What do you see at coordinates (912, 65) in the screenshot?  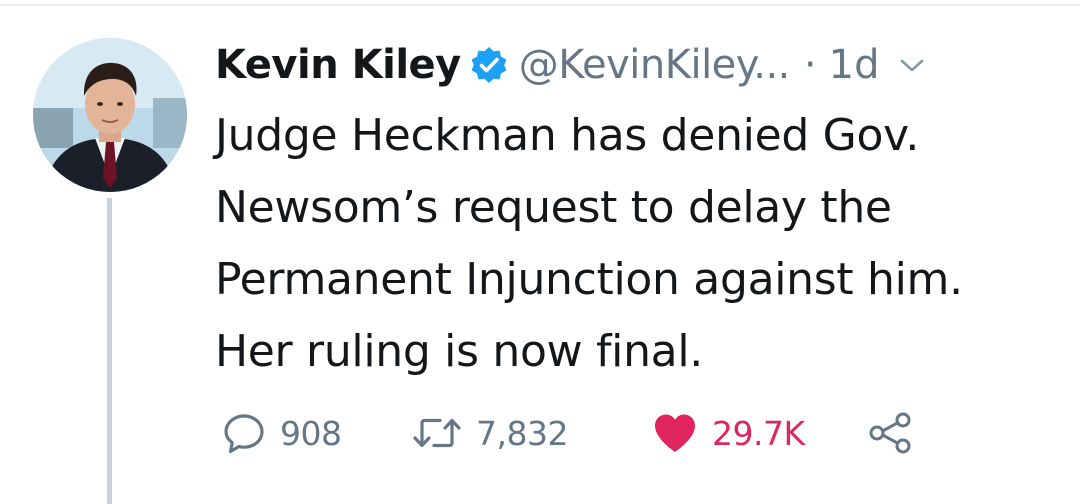 I see `chevron-down-icon` at bounding box center [912, 65].